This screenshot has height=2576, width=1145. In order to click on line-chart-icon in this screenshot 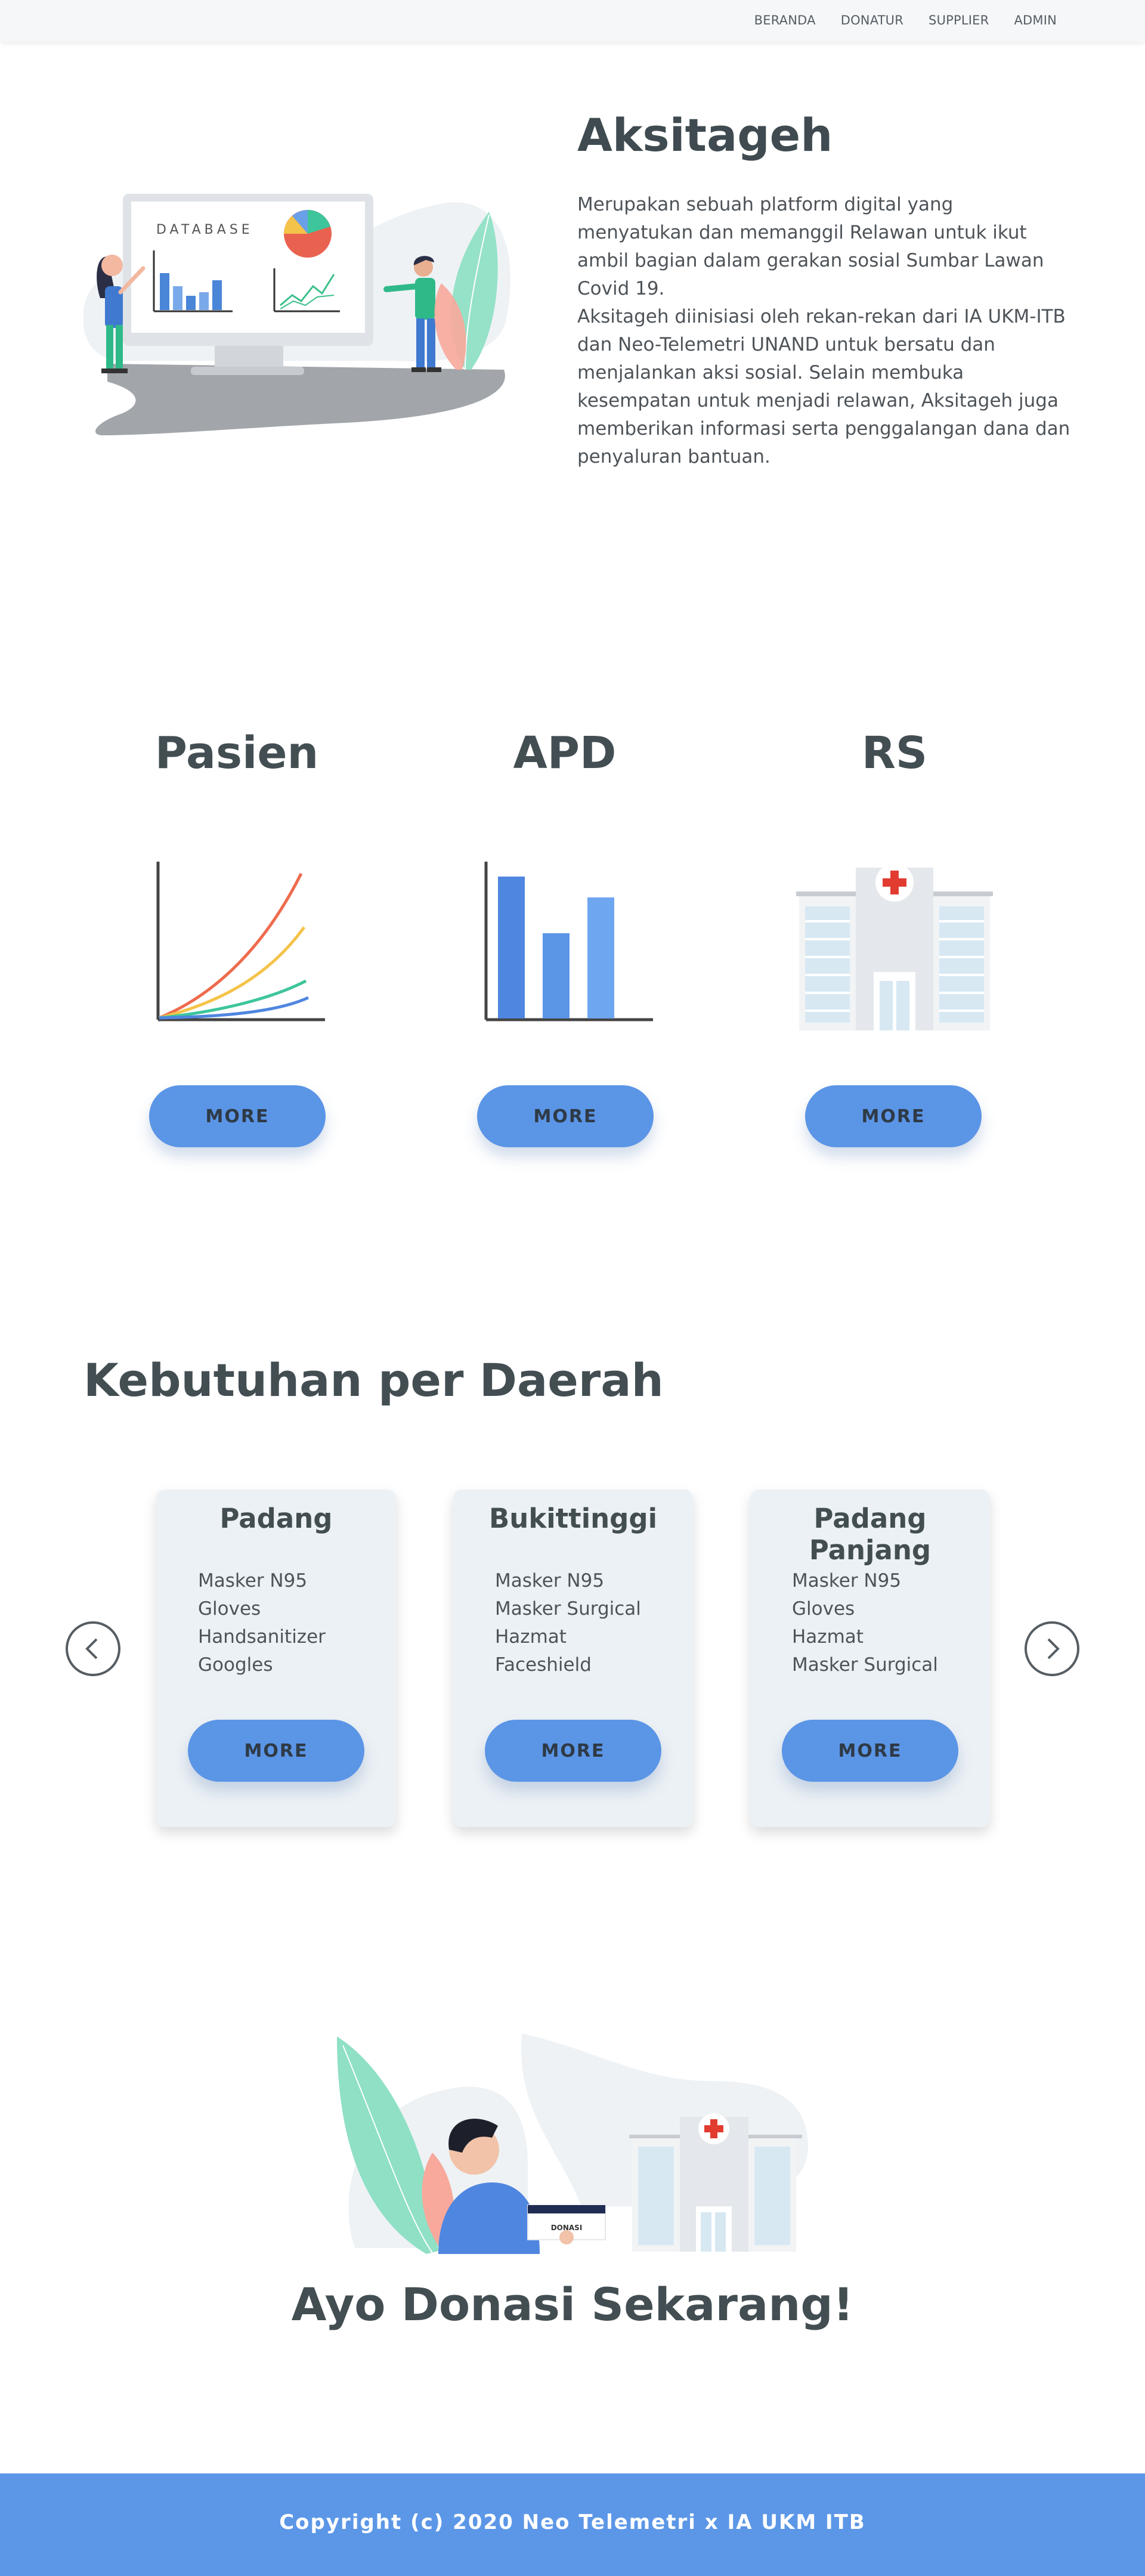, I will do `click(240, 942)`.